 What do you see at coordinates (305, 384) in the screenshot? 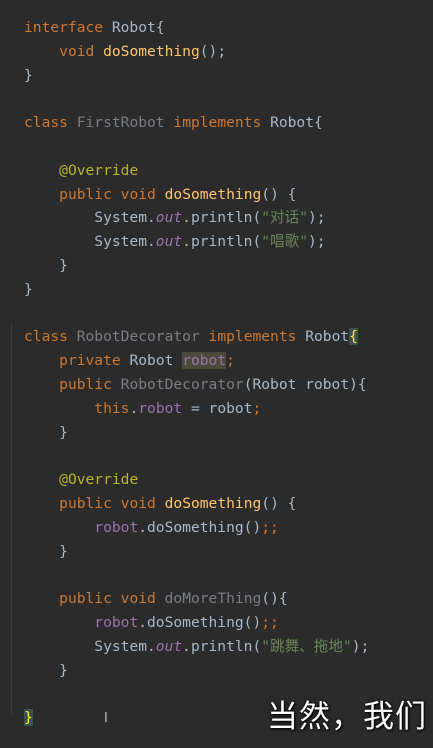
I see `code-token: (Robot robot){` at bounding box center [305, 384].